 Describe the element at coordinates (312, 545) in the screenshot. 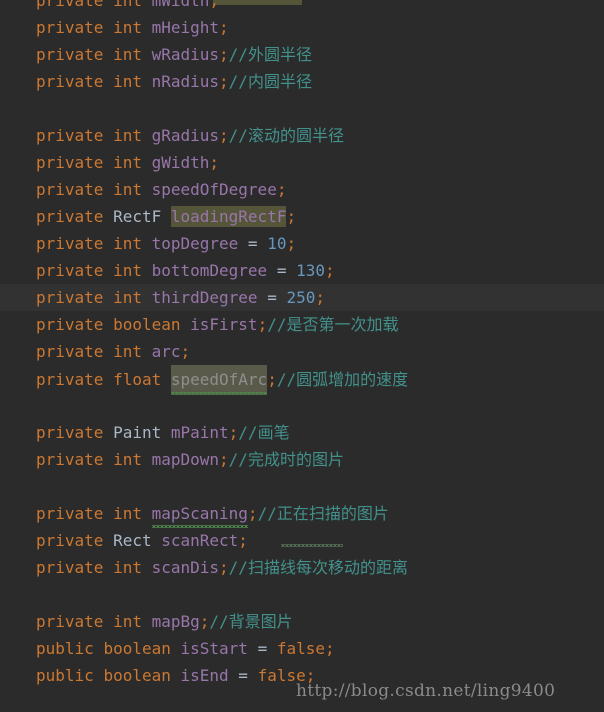

I see `spellcheck-squiggle-strip` at that location.